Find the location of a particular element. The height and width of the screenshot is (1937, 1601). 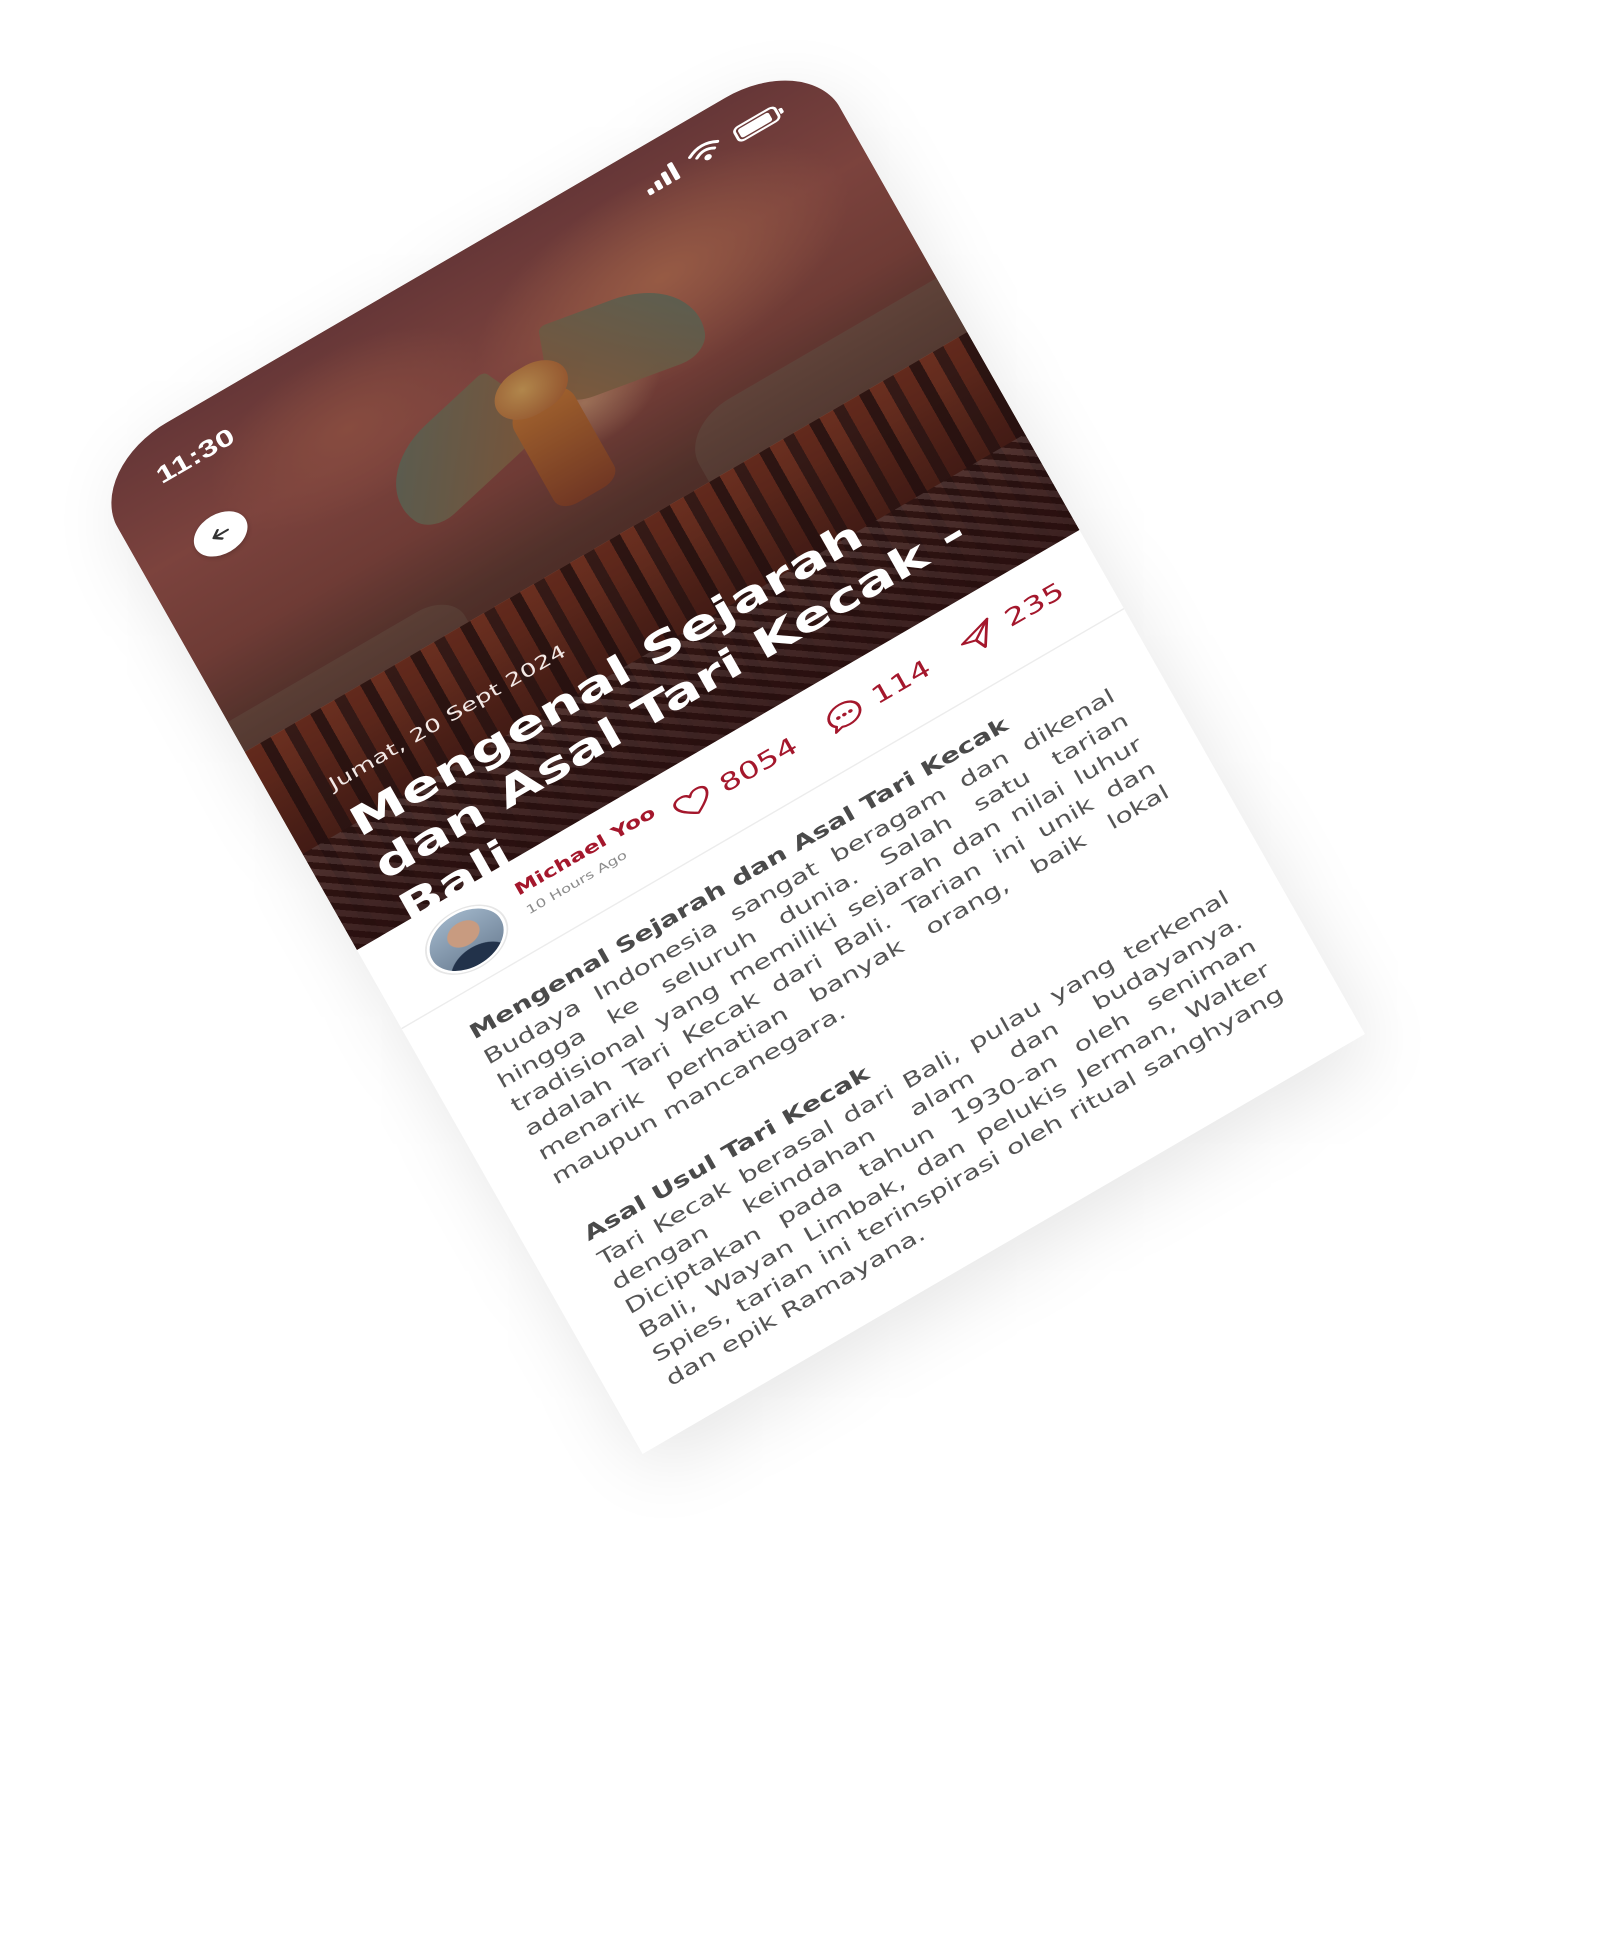

battery-level is located at coordinates (755, 125).